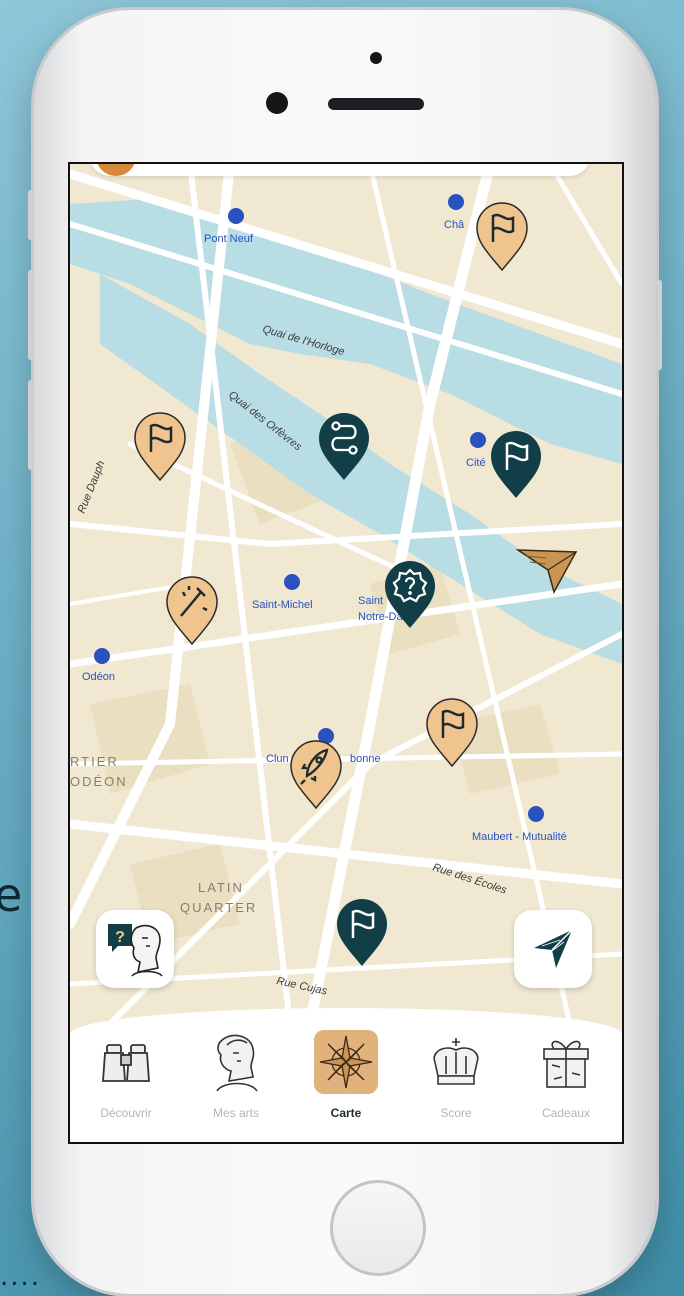 The image size is (684, 1296). What do you see at coordinates (277, 103) in the screenshot?
I see `front-camera` at bounding box center [277, 103].